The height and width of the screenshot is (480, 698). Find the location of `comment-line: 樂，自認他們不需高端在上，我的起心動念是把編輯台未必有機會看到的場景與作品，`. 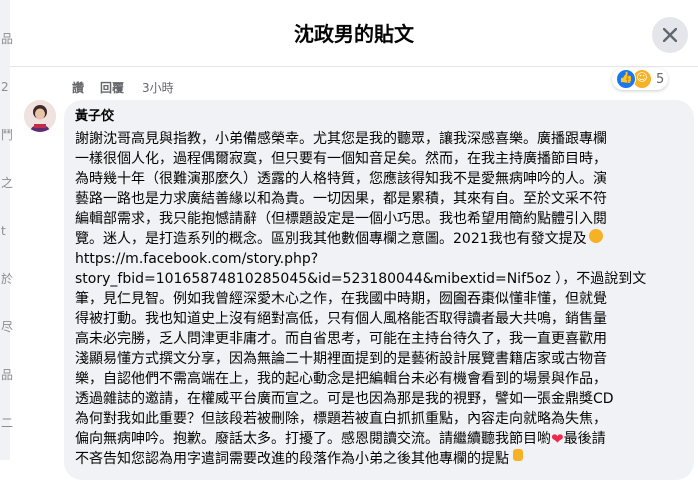

comment-line: 樂，自認他們不需高端在上，我的起心動念是把編輯台未必有機會看到的場景與作品， is located at coordinates (341, 379).